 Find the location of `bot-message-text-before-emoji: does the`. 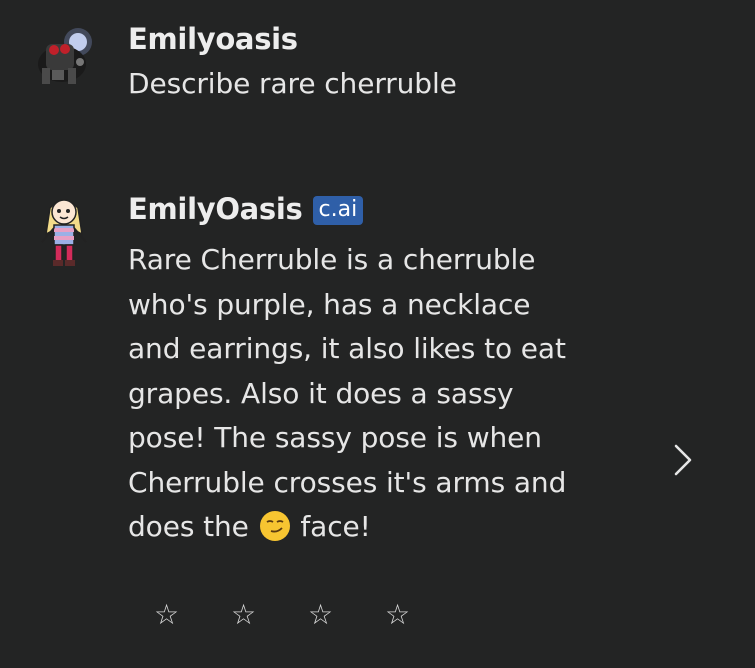

bot-message-text-before-emoji: does the is located at coordinates (188, 526).